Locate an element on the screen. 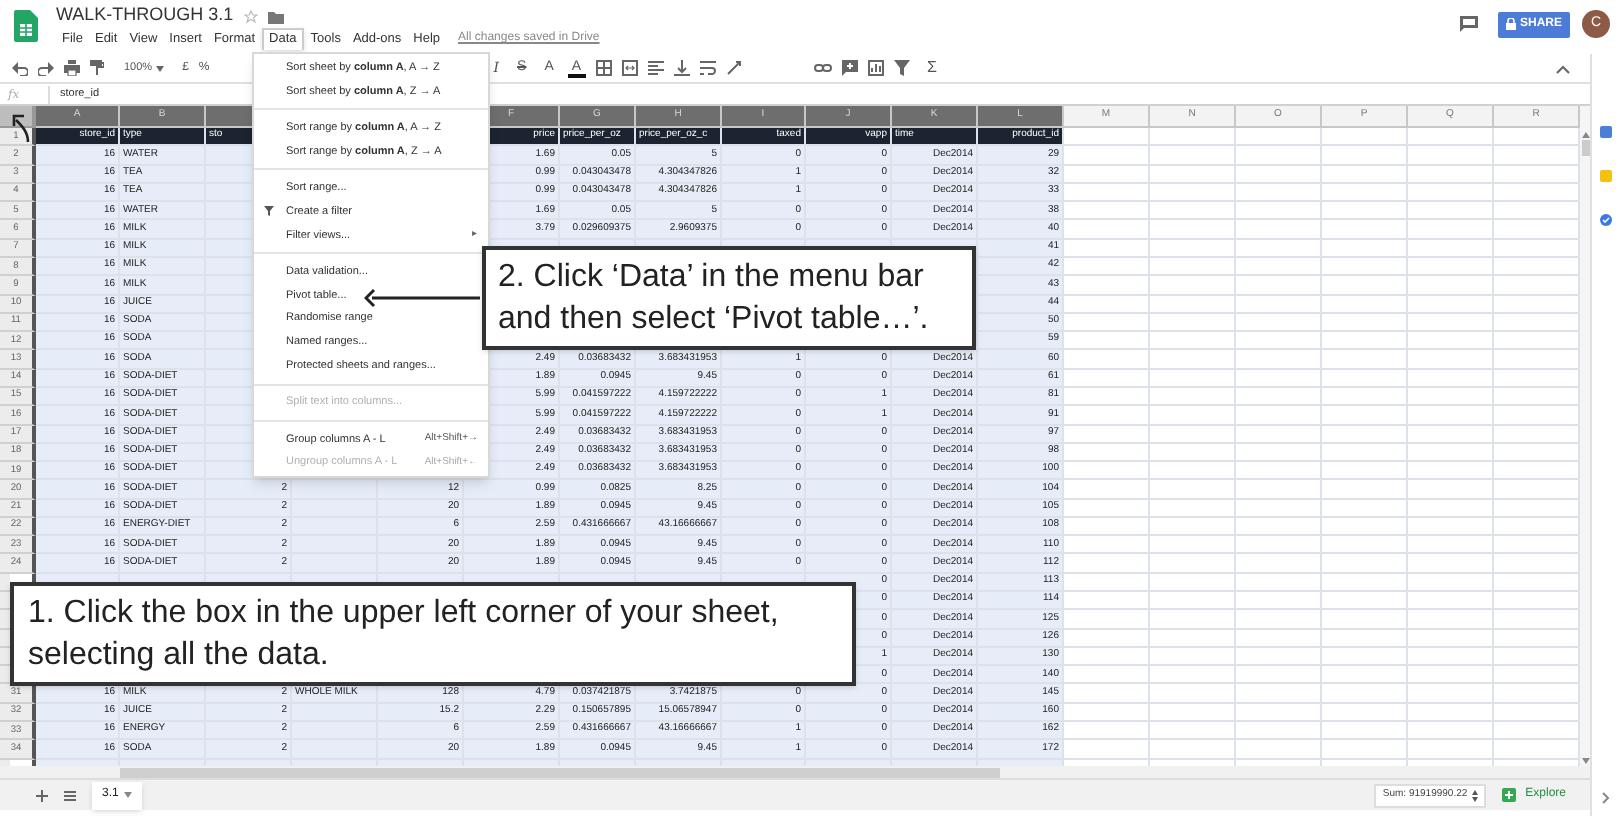  text-wrap-icon is located at coordinates (707, 68).